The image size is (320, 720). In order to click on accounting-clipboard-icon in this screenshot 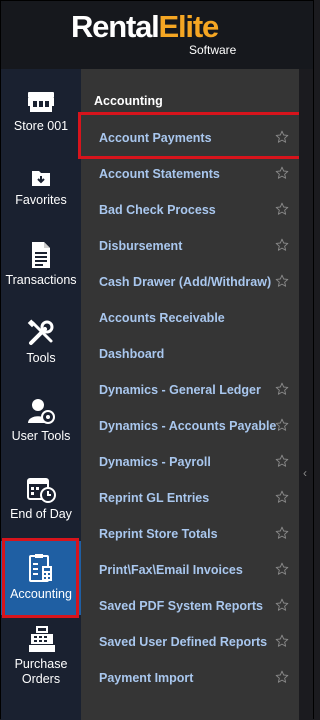, I will do `click(40, 568)`.